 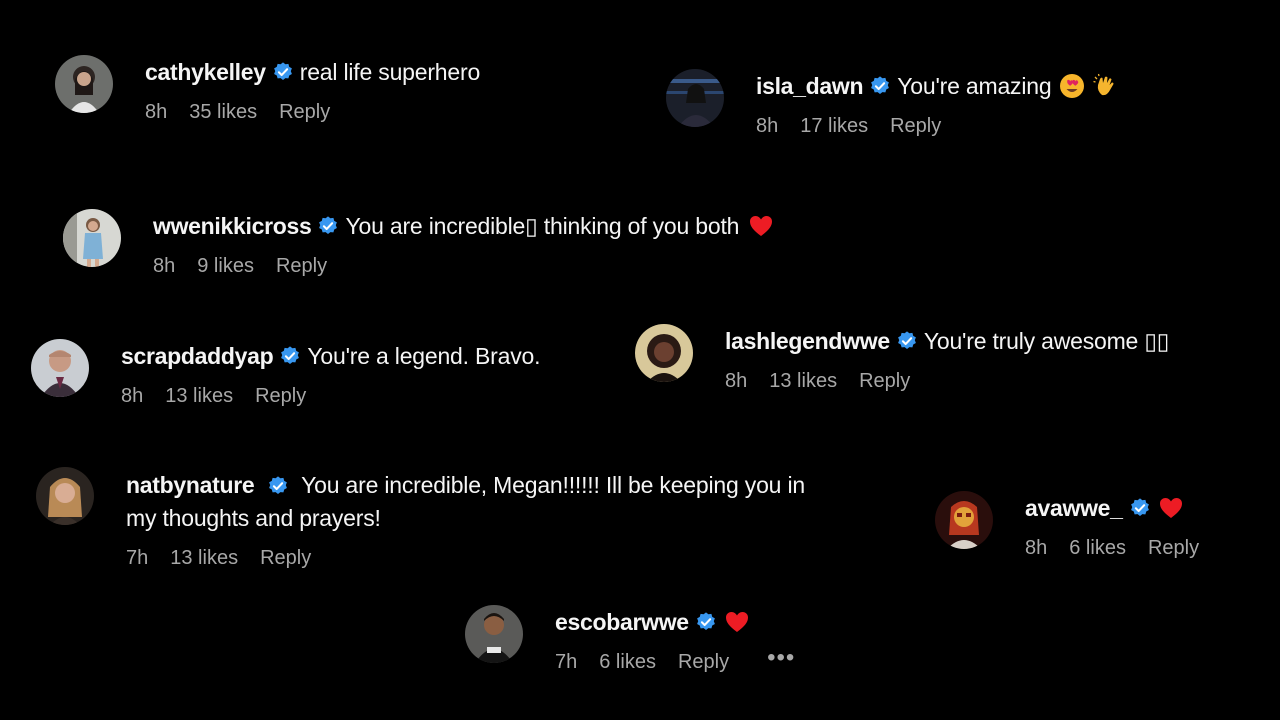 What do you see at coordinates (1072, 86) in the screenshot?
I see `heart-eyes-emoji-icon` at bounding box center [1072, 86].